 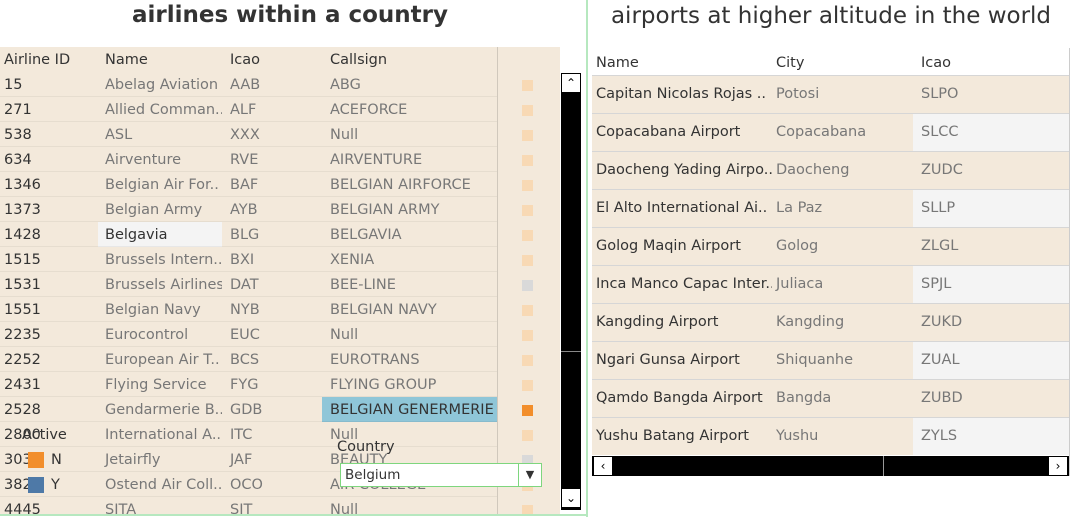 I want to click on airline-id-cell: 2431, so click(x=51, y=384).